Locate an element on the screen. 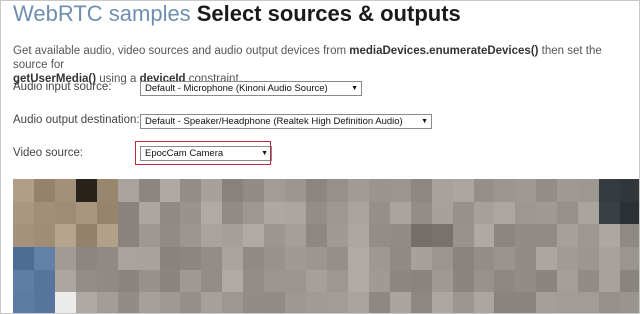 This screenshot has width=640, height=314. samples-home-link: WebRTC samples is located at coordinates (102, 13).